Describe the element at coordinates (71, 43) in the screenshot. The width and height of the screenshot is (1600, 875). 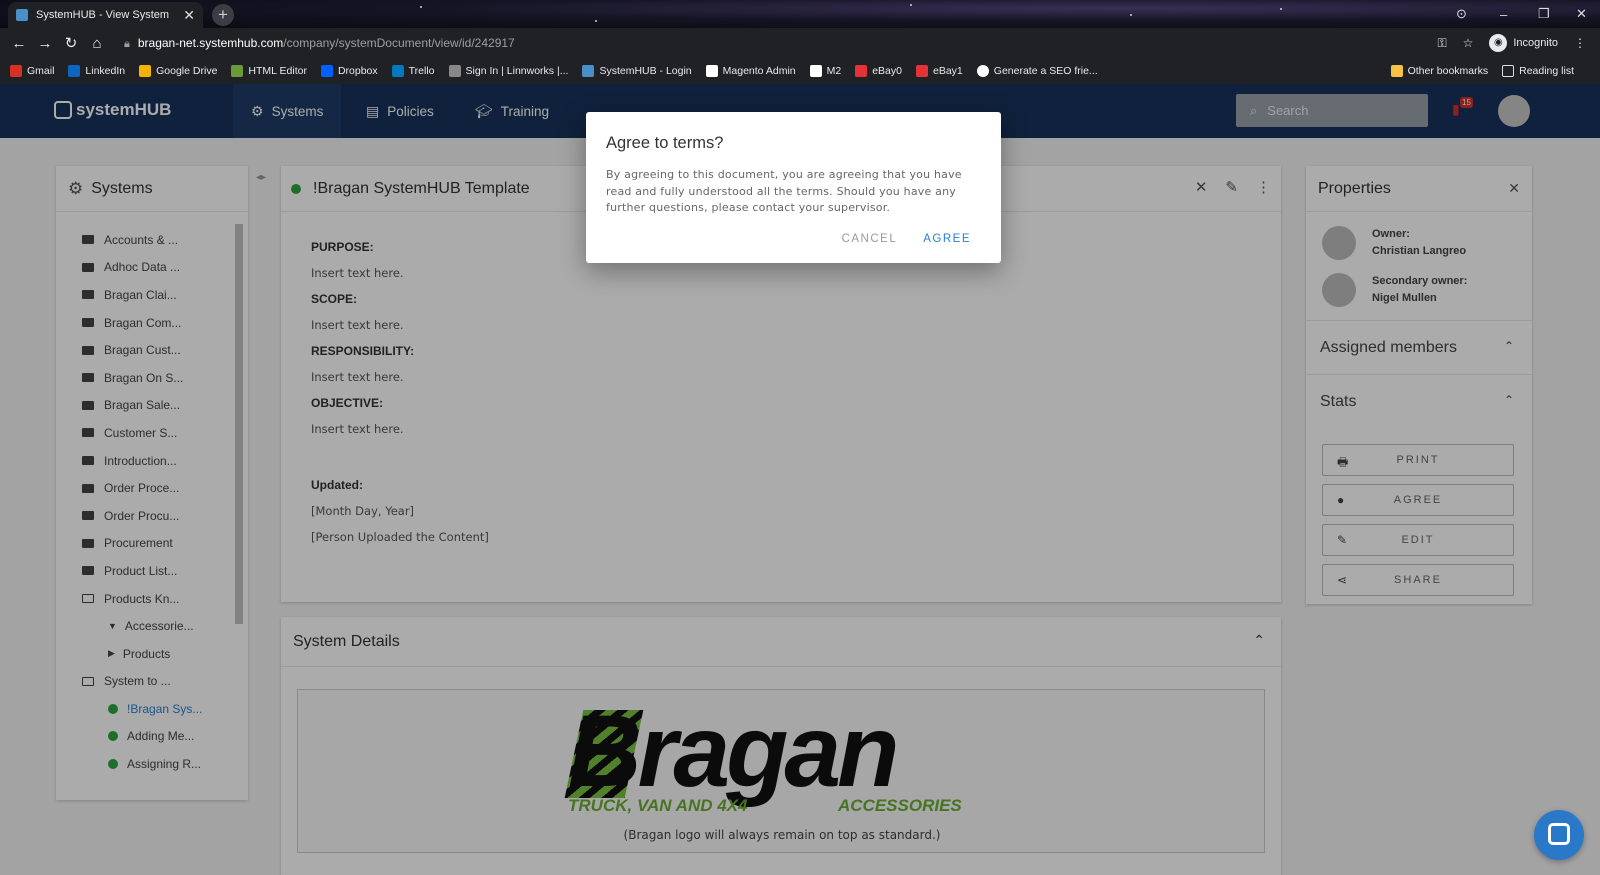
I see `reload-icon: ↻` at that location.